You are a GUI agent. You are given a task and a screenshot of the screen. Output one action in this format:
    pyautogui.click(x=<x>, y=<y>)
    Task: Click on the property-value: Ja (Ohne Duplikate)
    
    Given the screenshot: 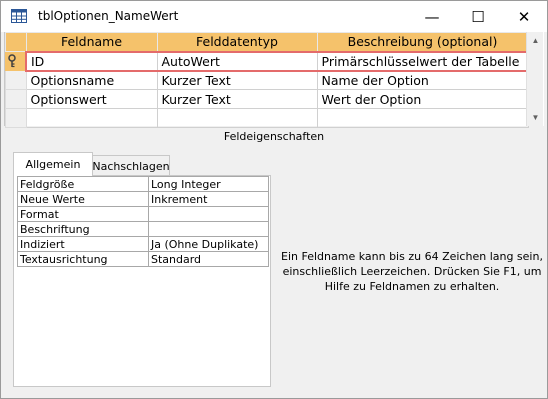 What is the action you would take?
    pyautogui.click(x=208, y=244)
    